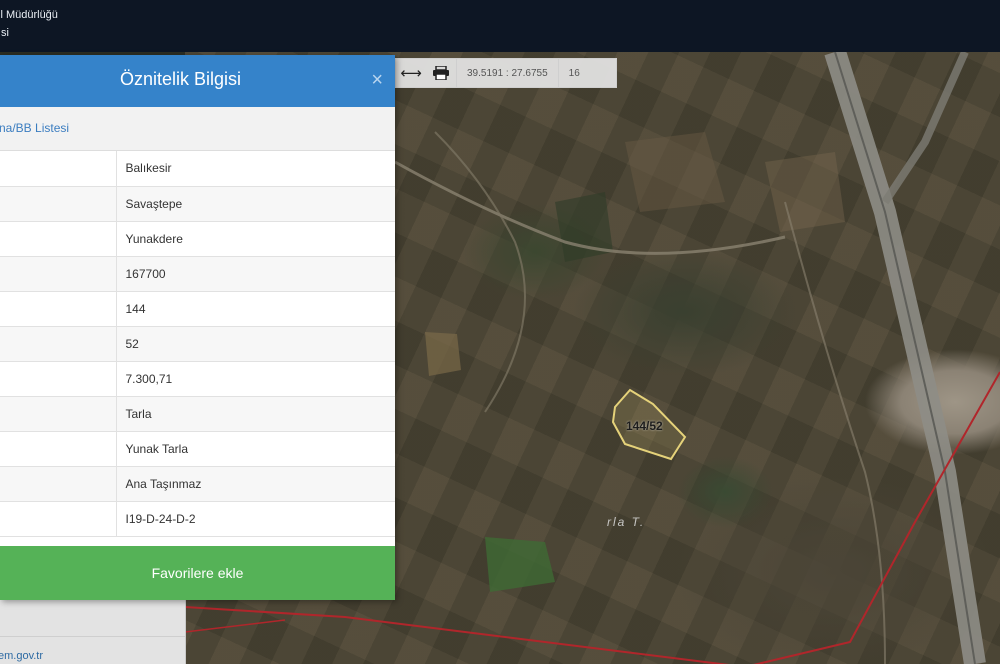  Describe the element at coordinates (4, 33) in the screenshot. I see `top-bar-subtitle: ısi` at that location.